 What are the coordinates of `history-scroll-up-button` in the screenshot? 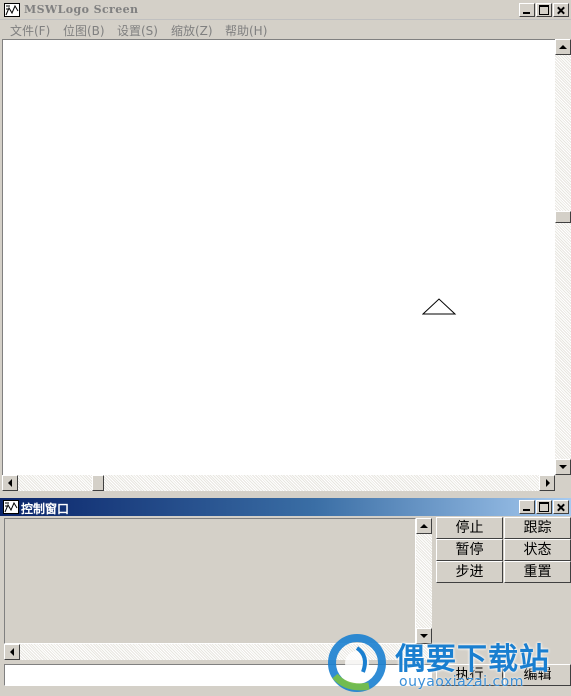 It's located at (424, 526).